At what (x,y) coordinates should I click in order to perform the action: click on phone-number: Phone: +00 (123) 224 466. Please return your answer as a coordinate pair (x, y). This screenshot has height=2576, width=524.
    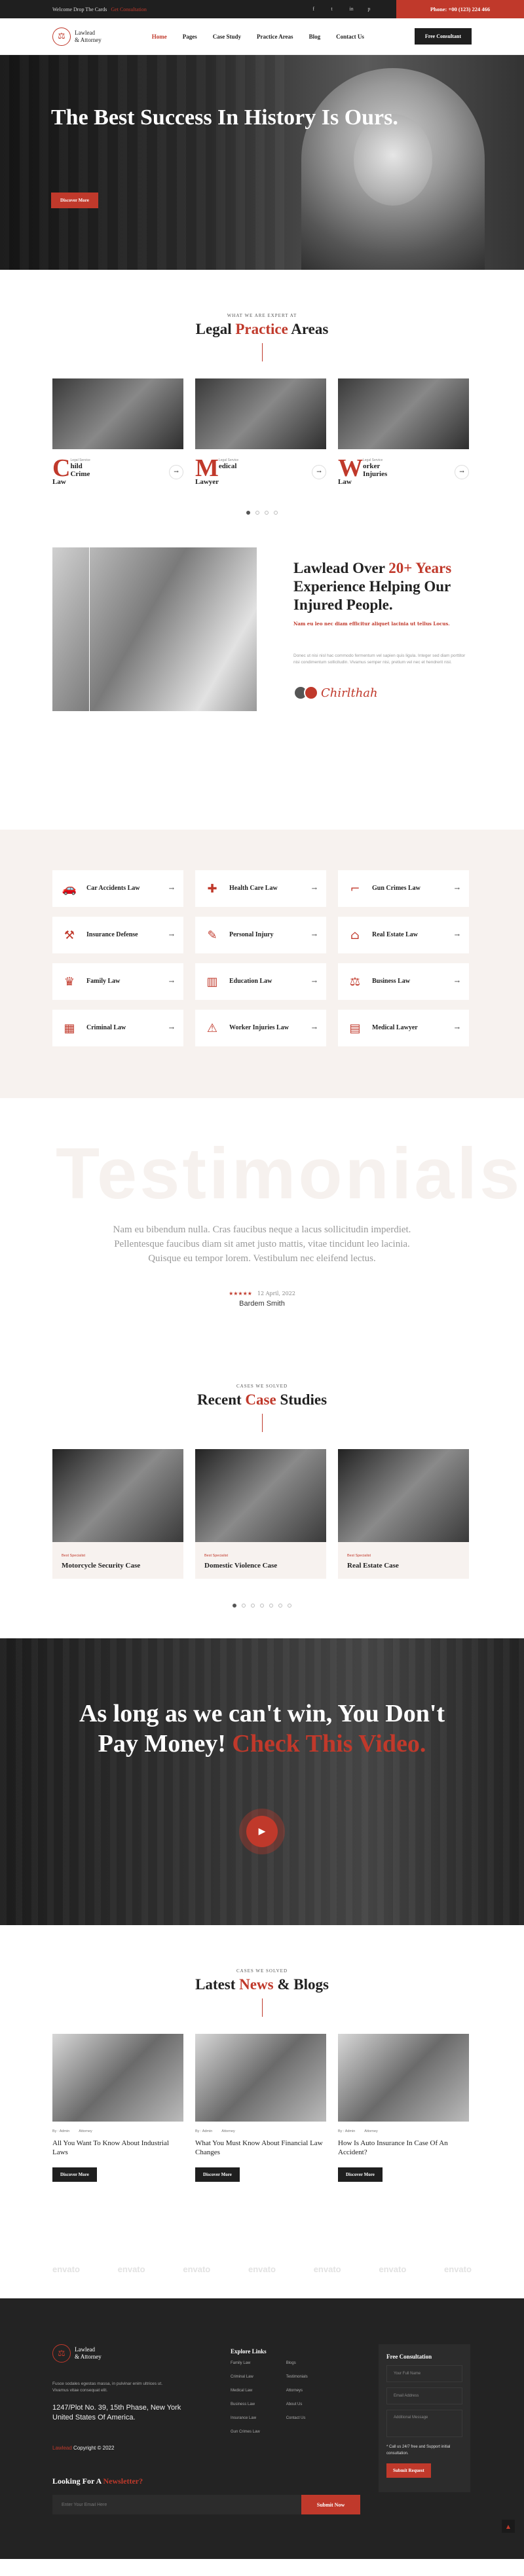
    Looking at the image, I should click on (460, 9).